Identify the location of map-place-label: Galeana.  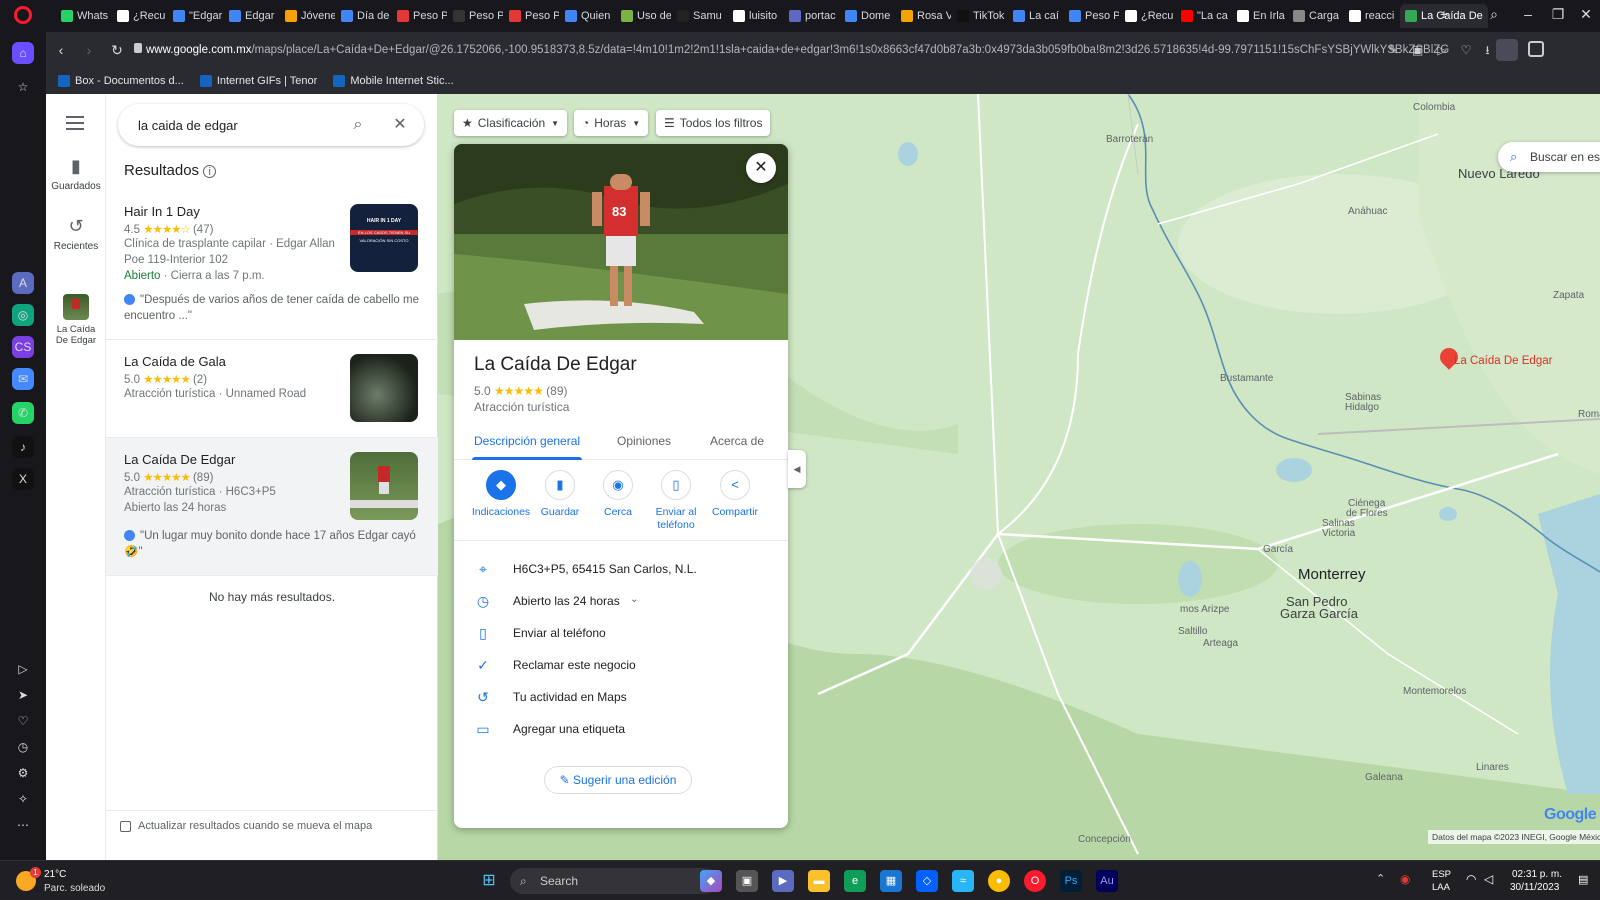
(1384, 777).